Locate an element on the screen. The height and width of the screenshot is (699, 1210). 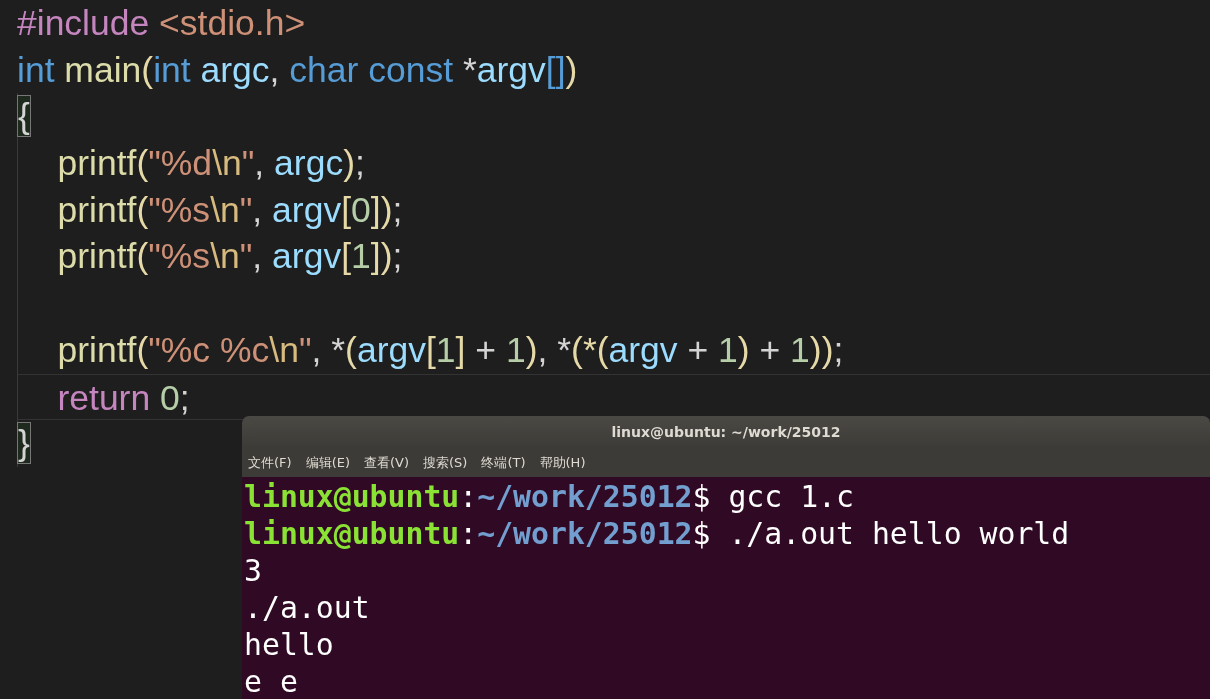
code-line: printf("%s\n", argv[0]); is located at coordinates (229, 210).